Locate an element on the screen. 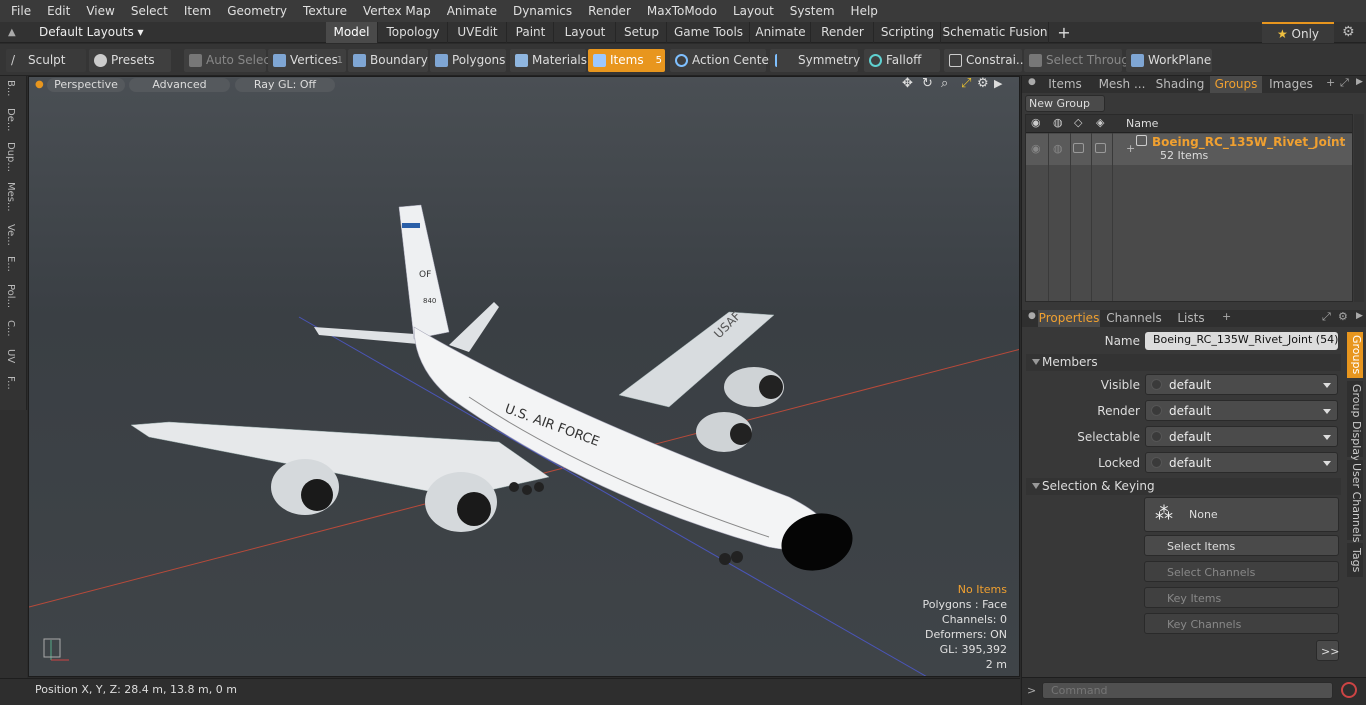  key-items-button: Key Items is located at coordinates (1241, 597).